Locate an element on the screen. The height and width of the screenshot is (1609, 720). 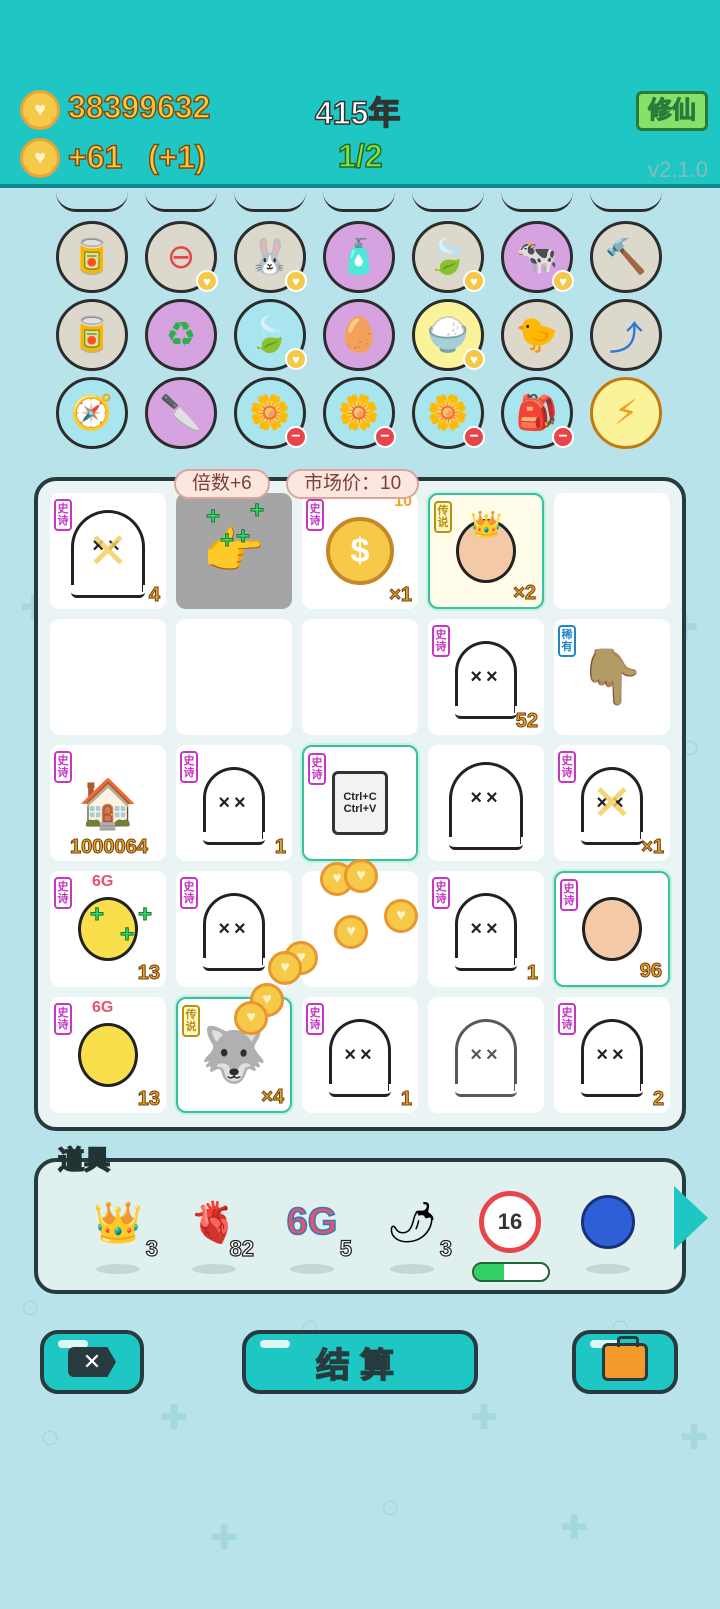
item-count: 2 is located at coordinates (658, 1099).